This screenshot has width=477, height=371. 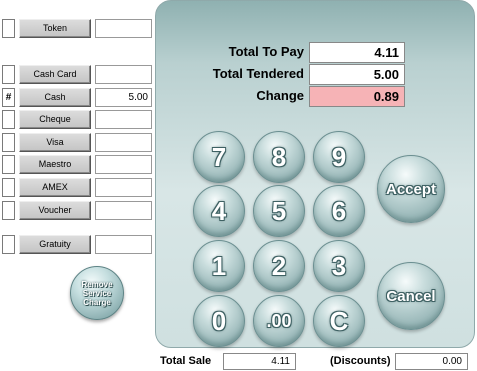 What do you see at coordinates (123, 28) in the screenshot?
I see `token-amount-field` at bounding box center [123, 28].